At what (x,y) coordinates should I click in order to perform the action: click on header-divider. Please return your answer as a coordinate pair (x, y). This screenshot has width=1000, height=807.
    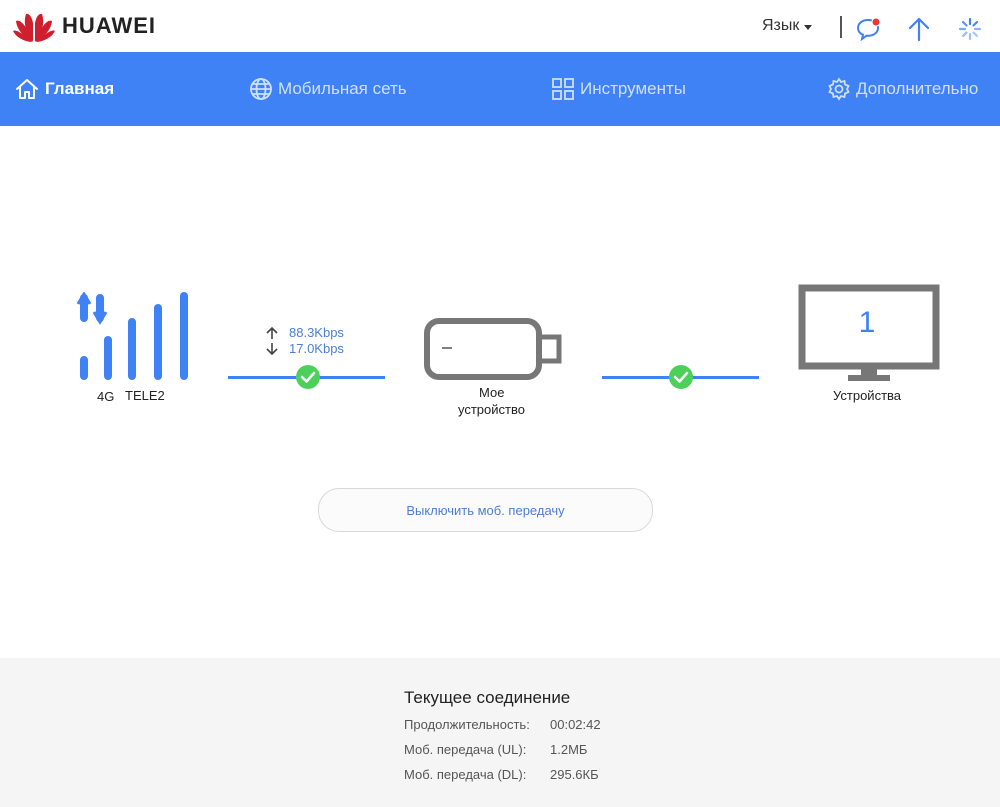
    Looking at the image, I should click on (841, 27).